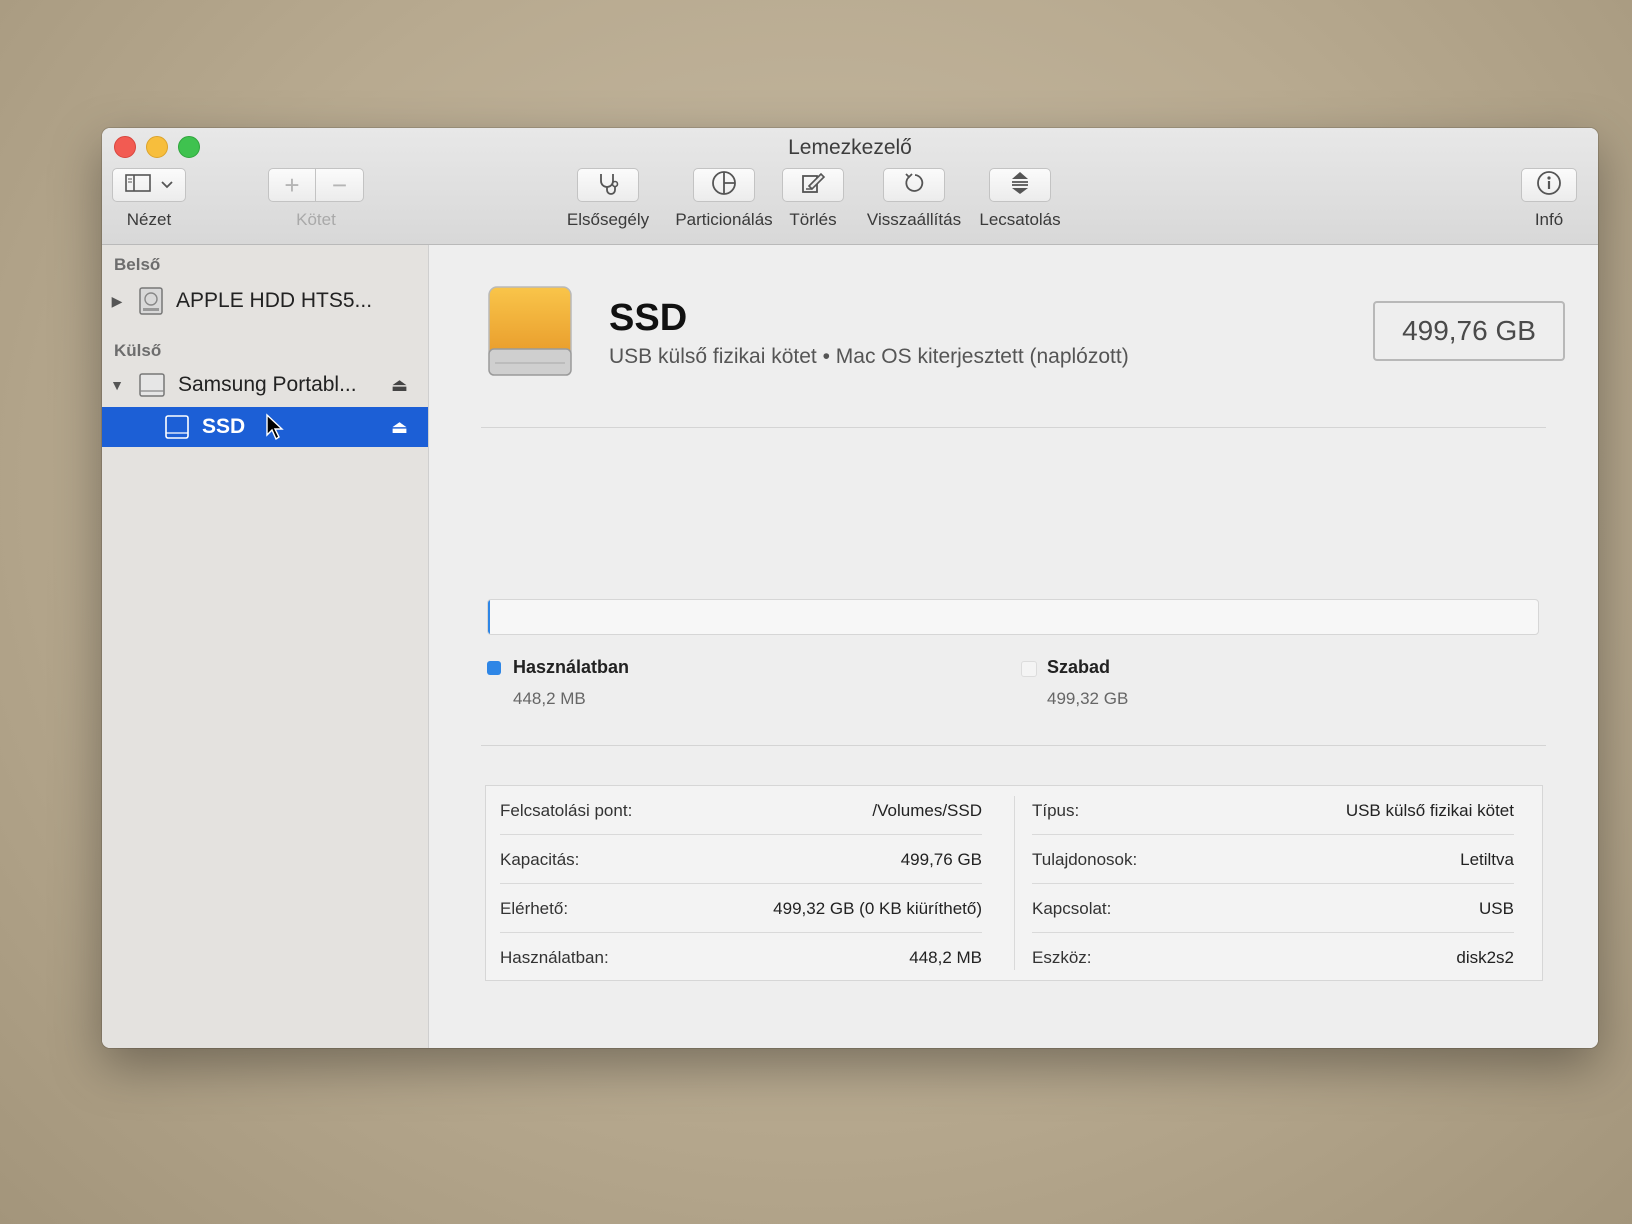 This screenshot has width=1632, height=1224. I want to click on info-row-available: Elérhető: 499,32 GB (0 KB kiüríthető), so click(741, 908).